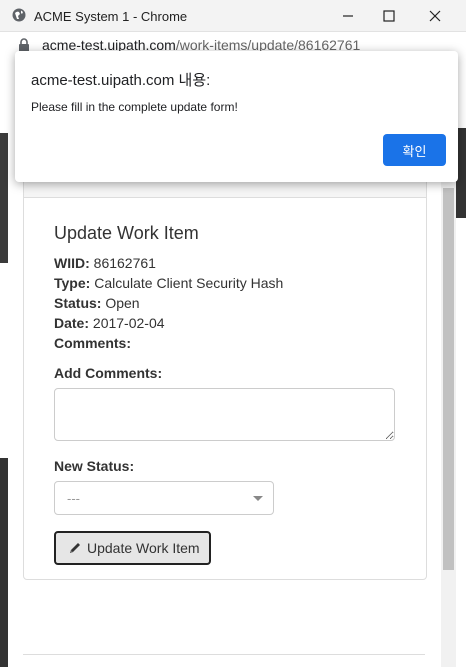 This screenshot has width=466, height=667. I want to click on maximize-icon, so click(389, 16).